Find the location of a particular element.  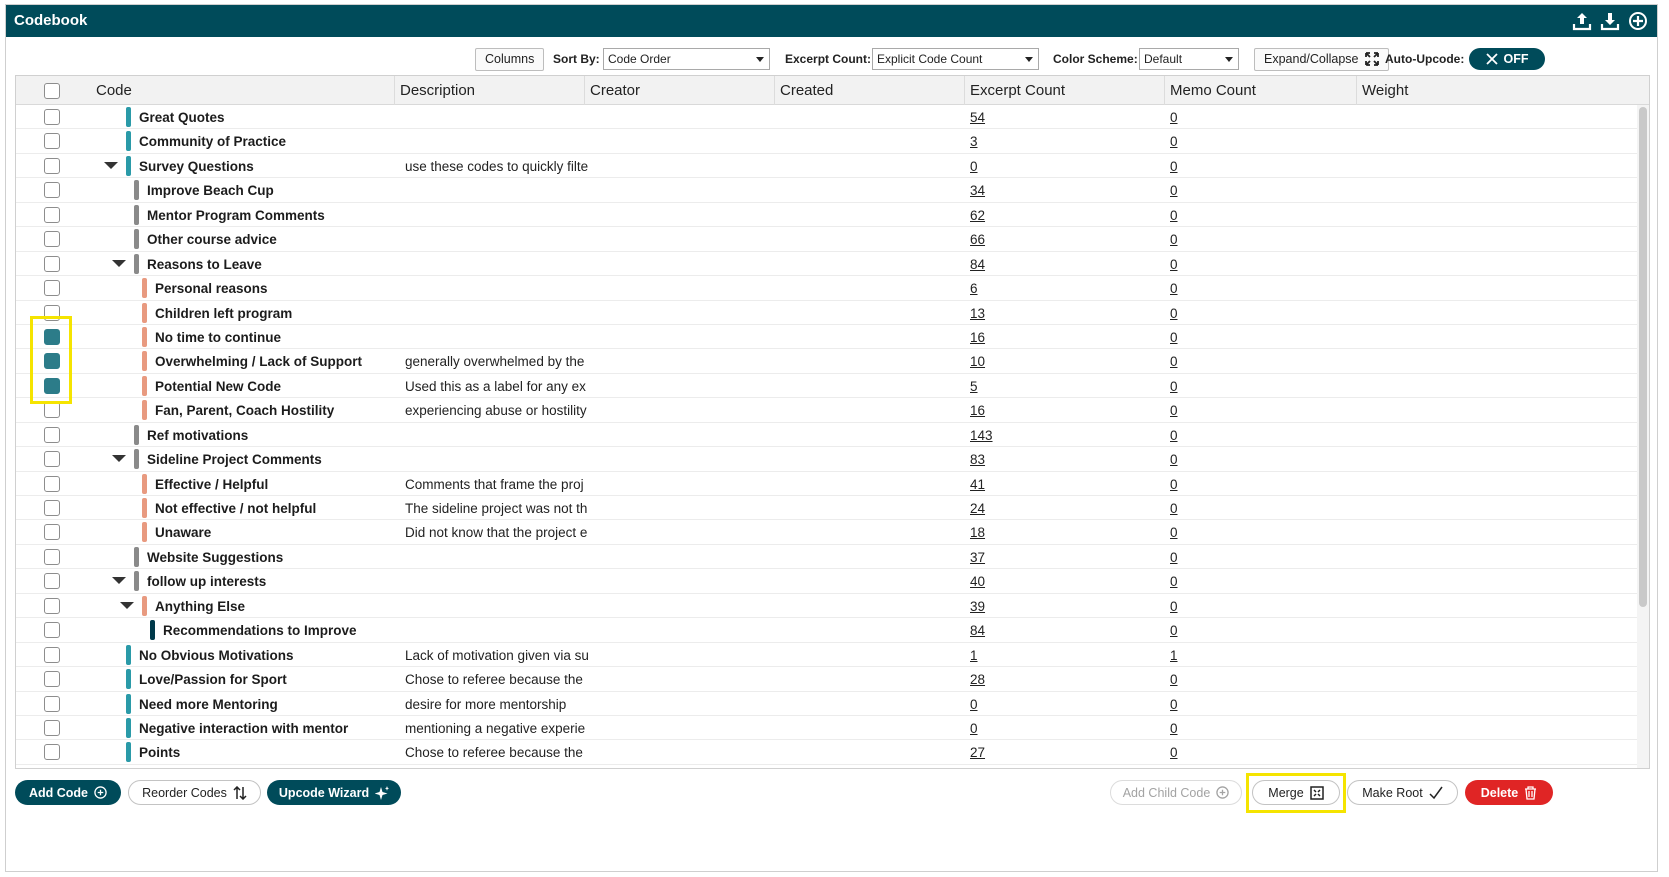

excerpt-count-link: 18 is located at coordinates (977, 532).